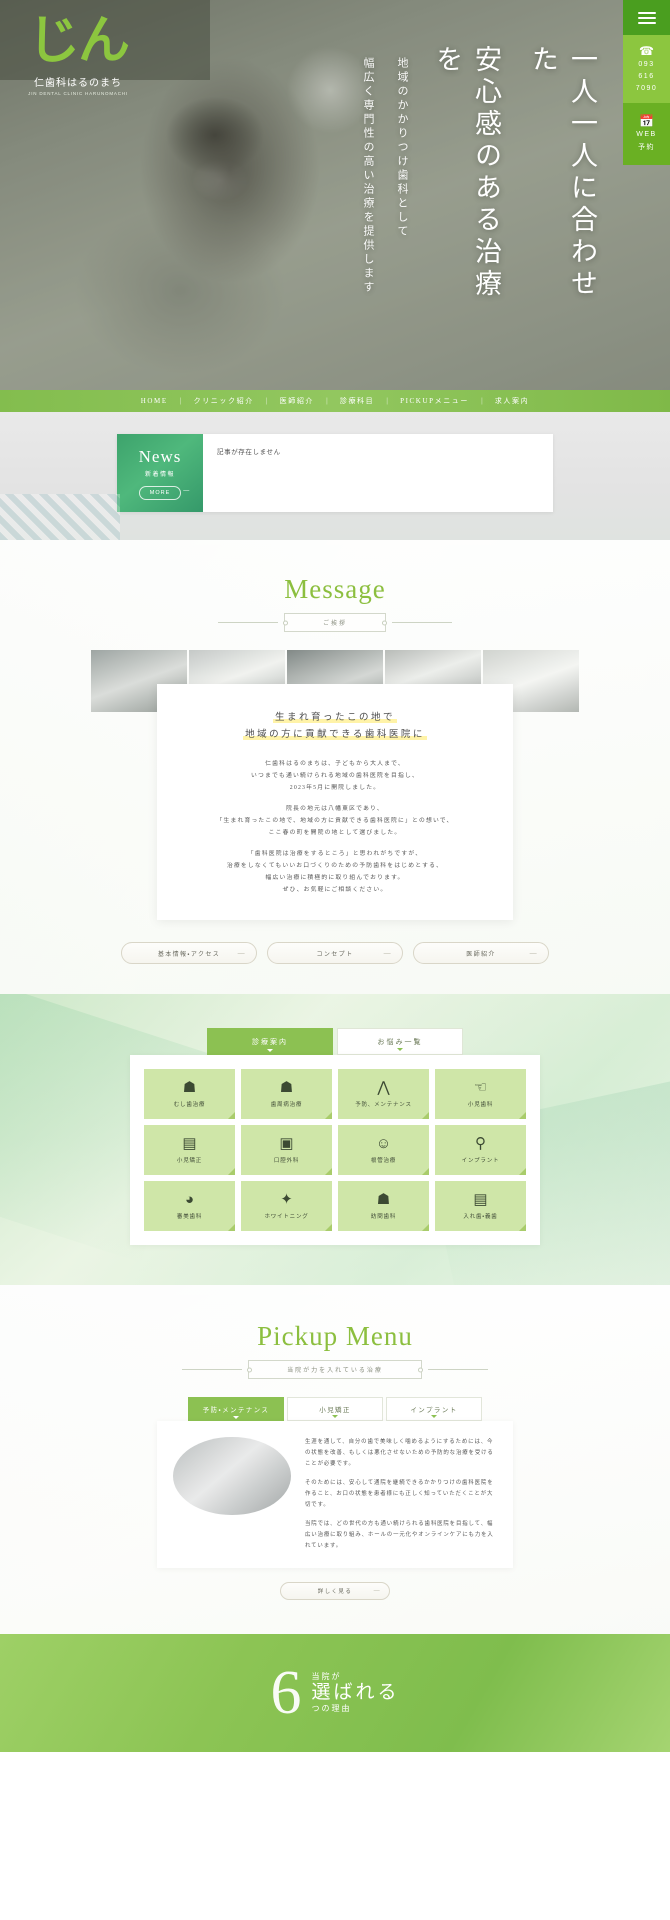 The image size is (670, 1920). Describe the element at coordinates (335, 878) in the screenshot. I see `message-line: 幅広い治療に積極的に取り組んでおります。` at that location.